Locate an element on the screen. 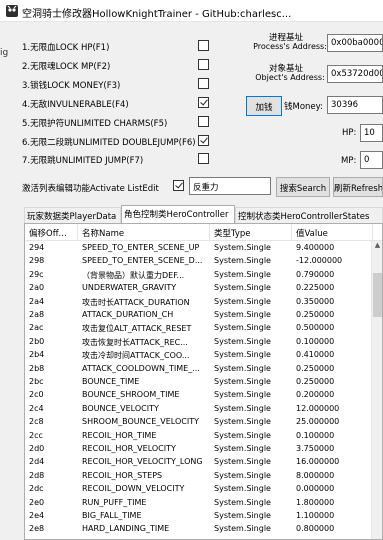 The height and width of the screenshot is (540, 383). money-field: 30396 is located at coordinates (355, 105).